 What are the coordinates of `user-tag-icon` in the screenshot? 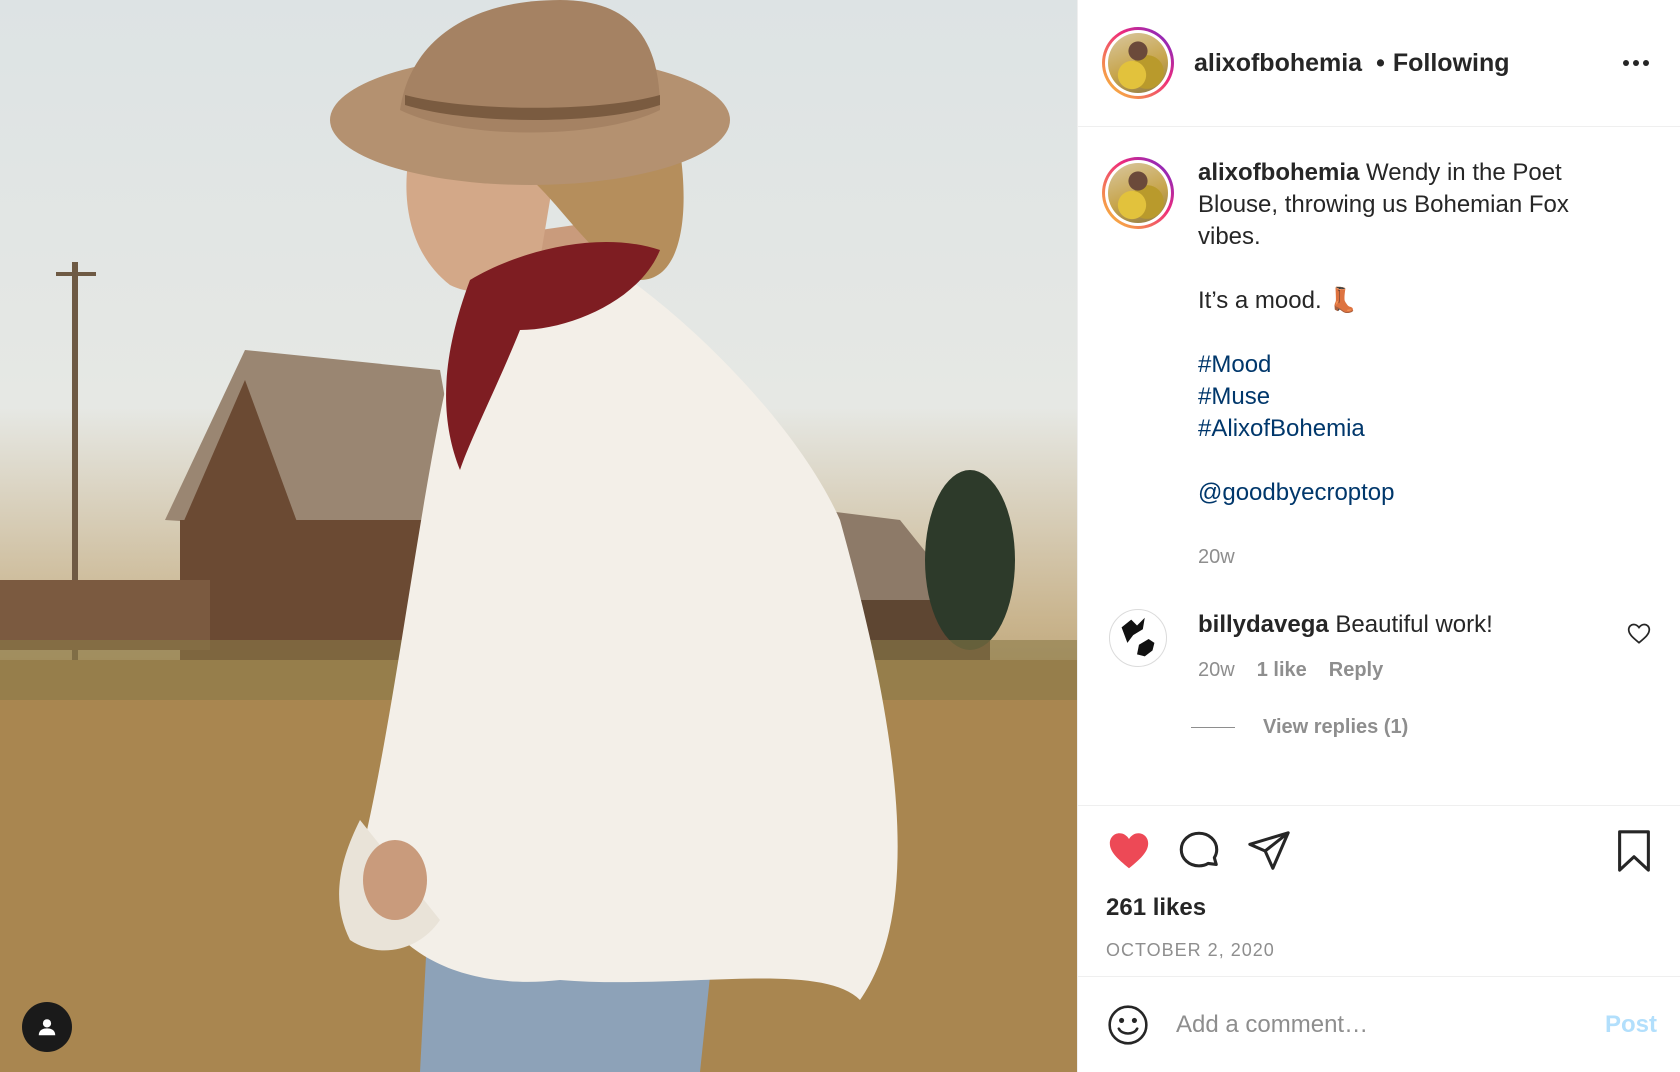 It's located at (47, 1027).